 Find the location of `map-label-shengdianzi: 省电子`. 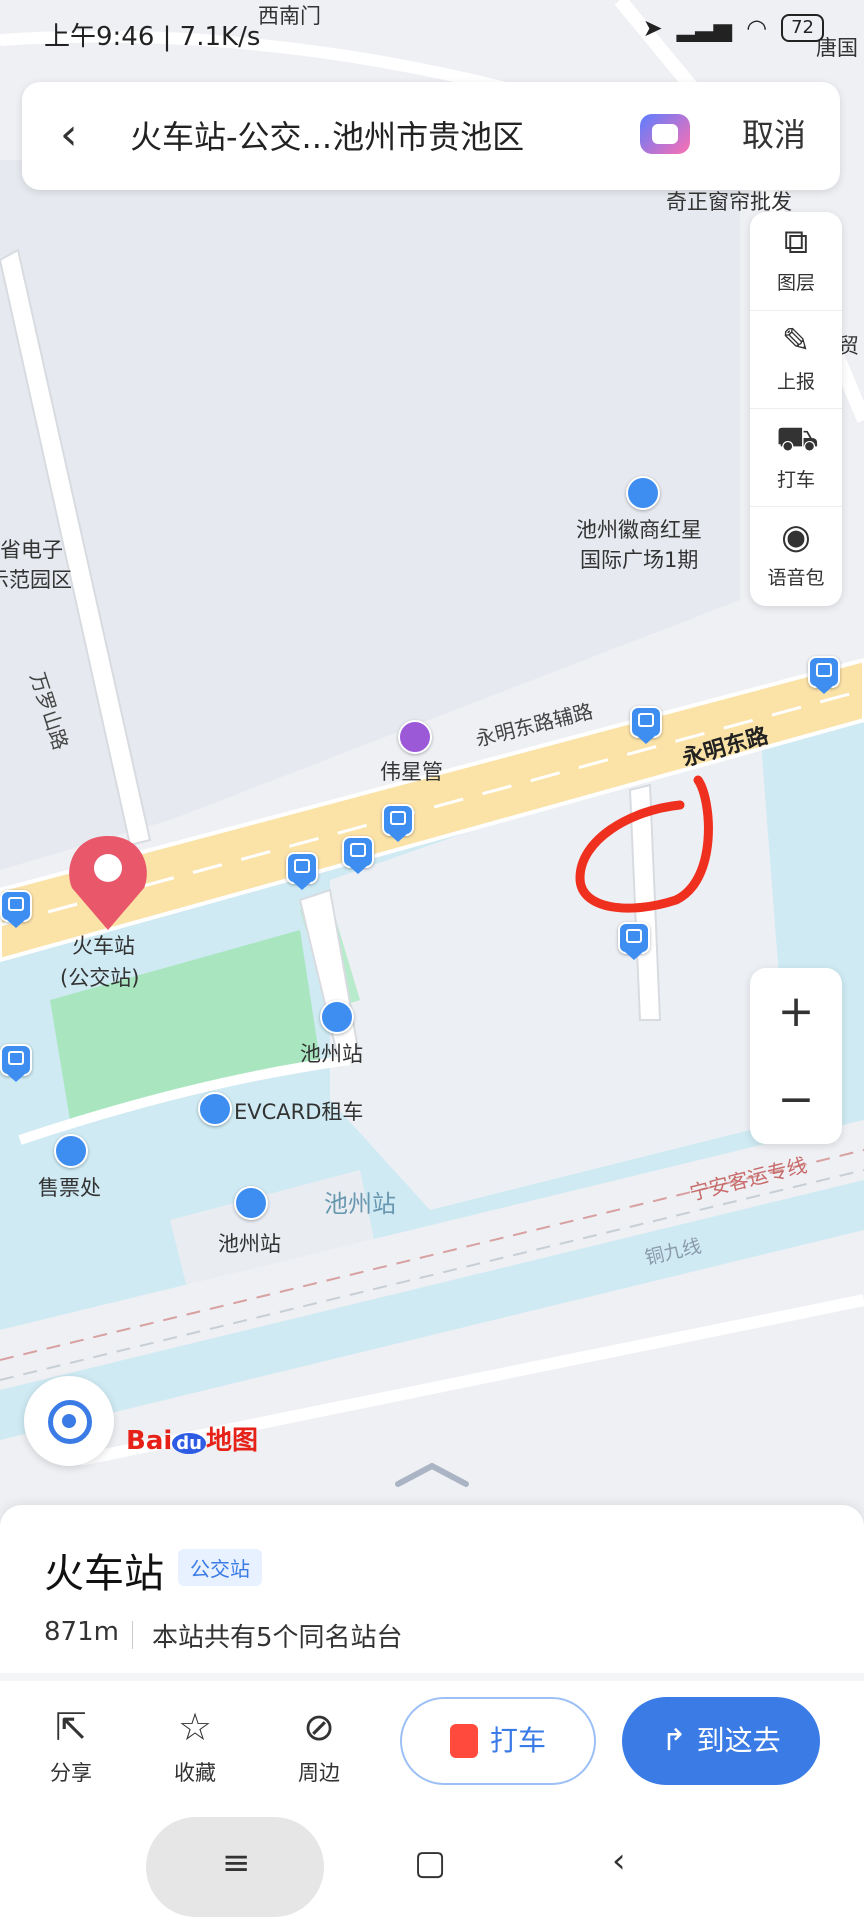

map-label-shengdianzi: 省电子 is located at coordinates (31, 550).